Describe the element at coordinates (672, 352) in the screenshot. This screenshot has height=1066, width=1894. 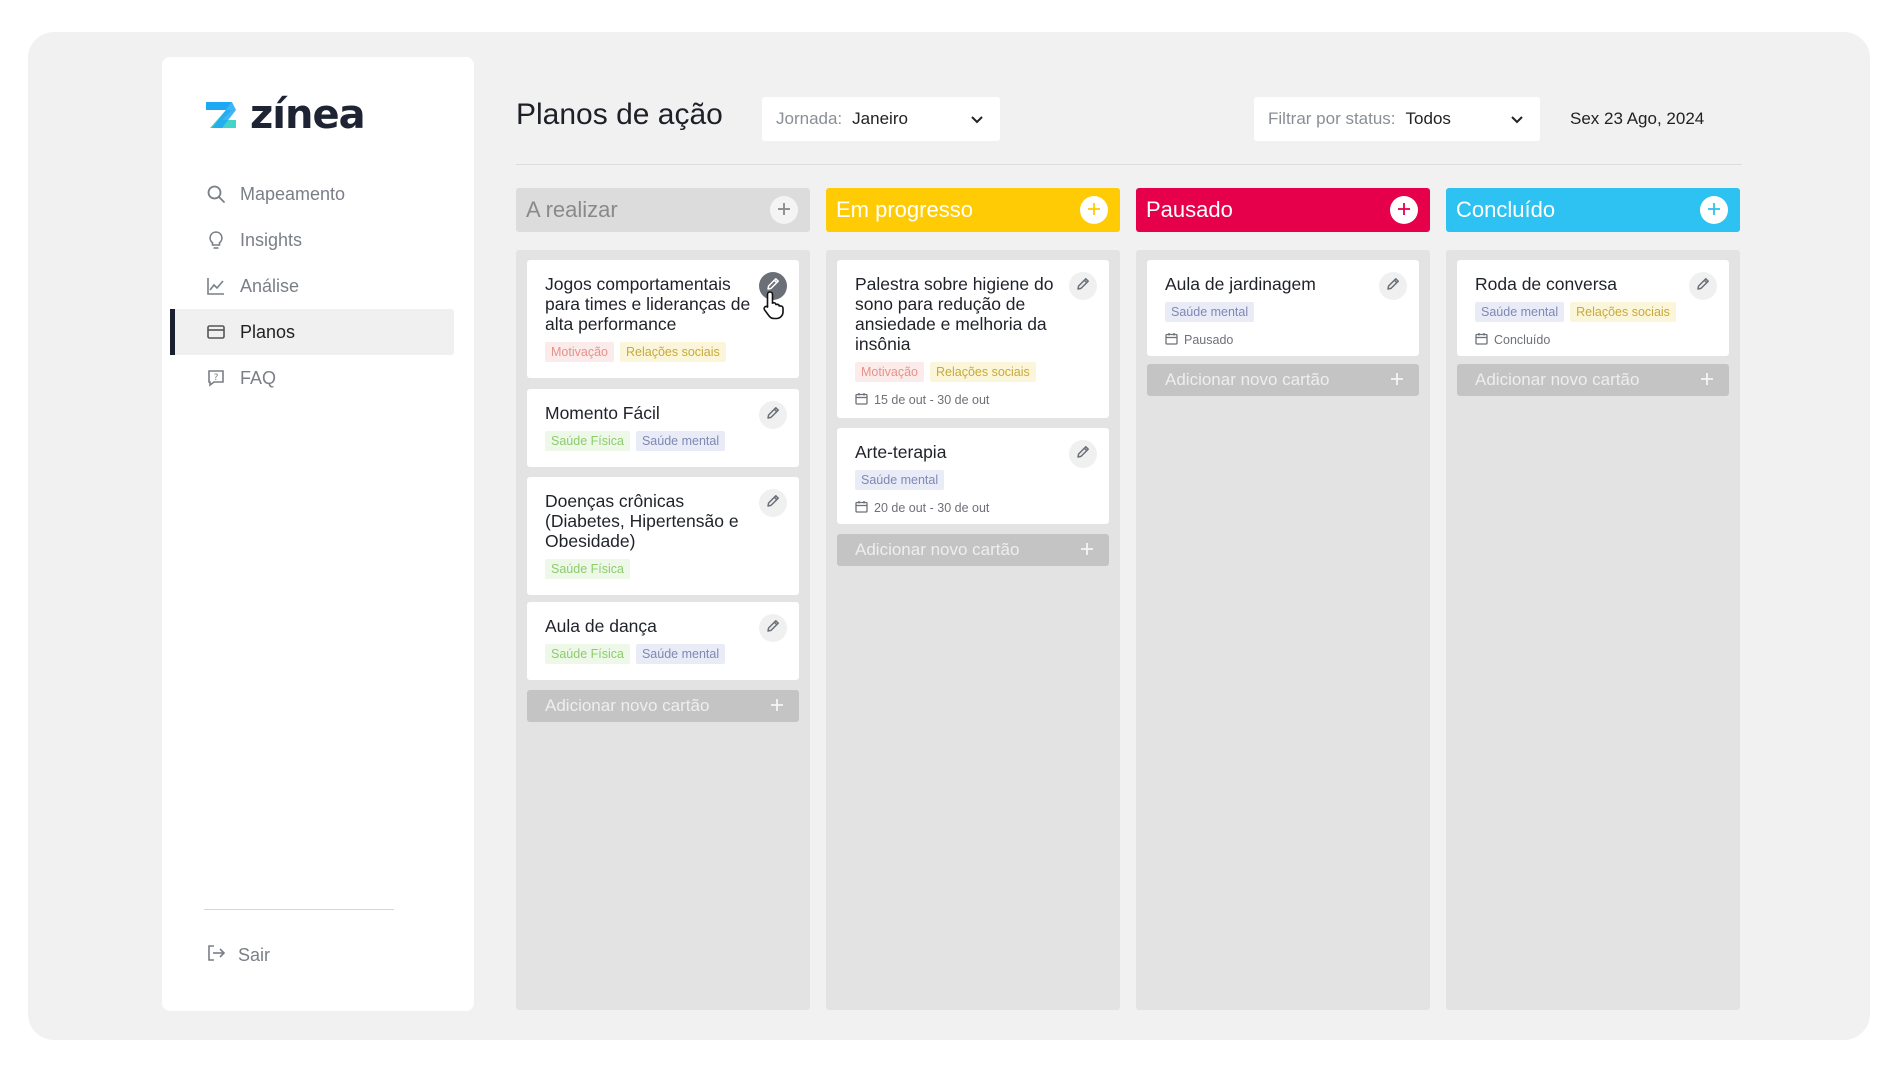
I see `tag-badge: Relações sociais` at that location.